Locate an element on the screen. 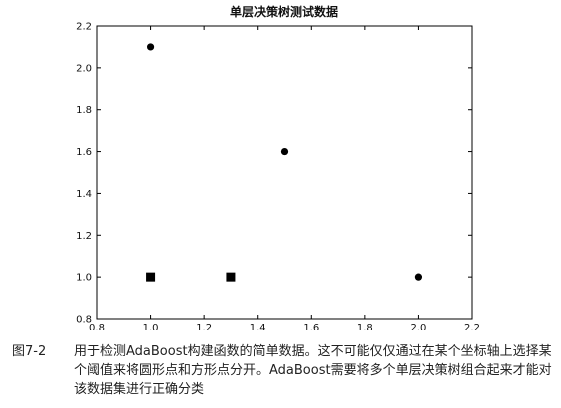 The image size is (561, 408). x-tick-label-6: 2.0 is located at coordinates (418, 326).